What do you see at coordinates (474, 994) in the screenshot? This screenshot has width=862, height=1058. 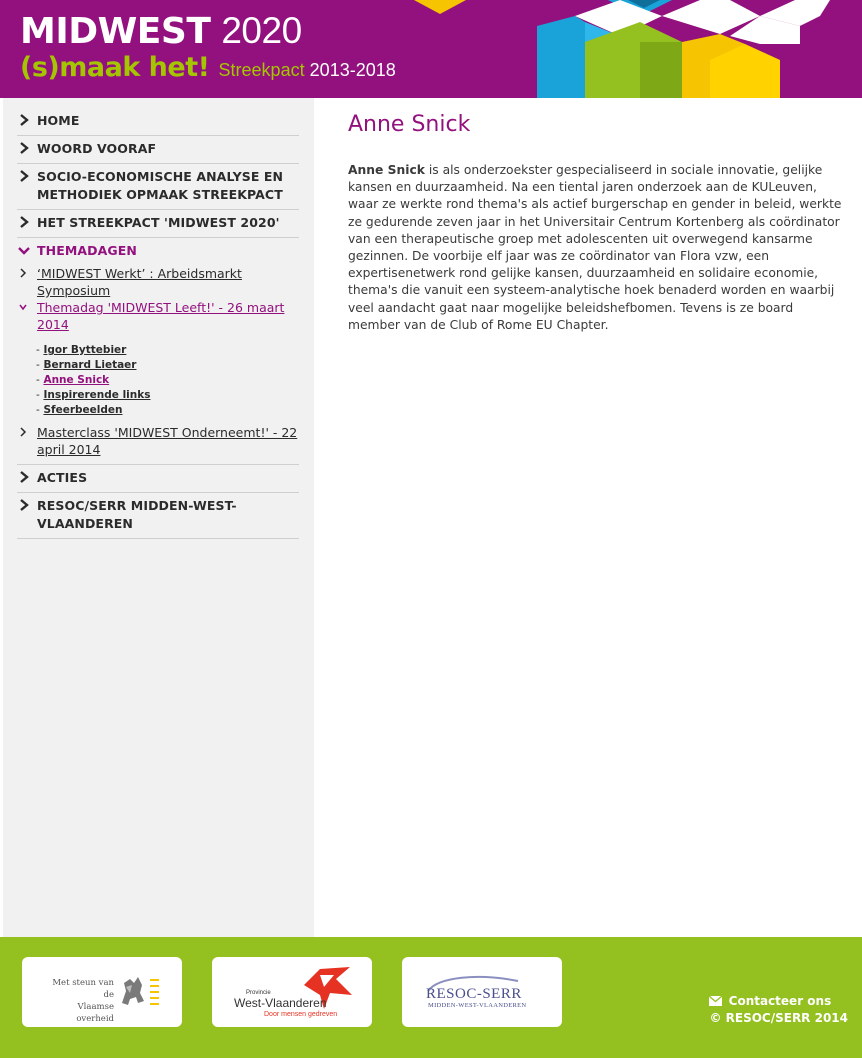 I see `logo-text: RESOC-SERR` at bounding box center [474, 994].